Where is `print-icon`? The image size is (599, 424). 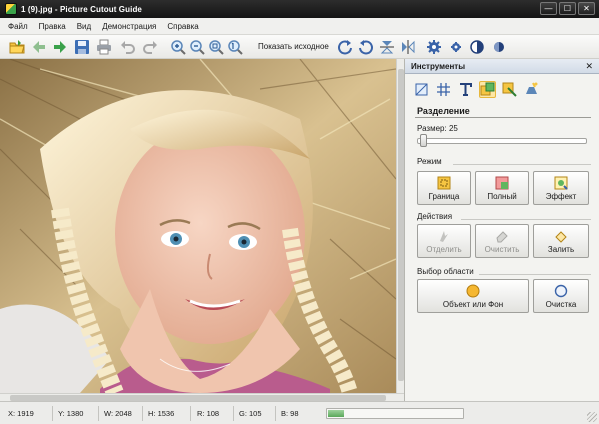
print-icon is located at coordinates (103, 46).